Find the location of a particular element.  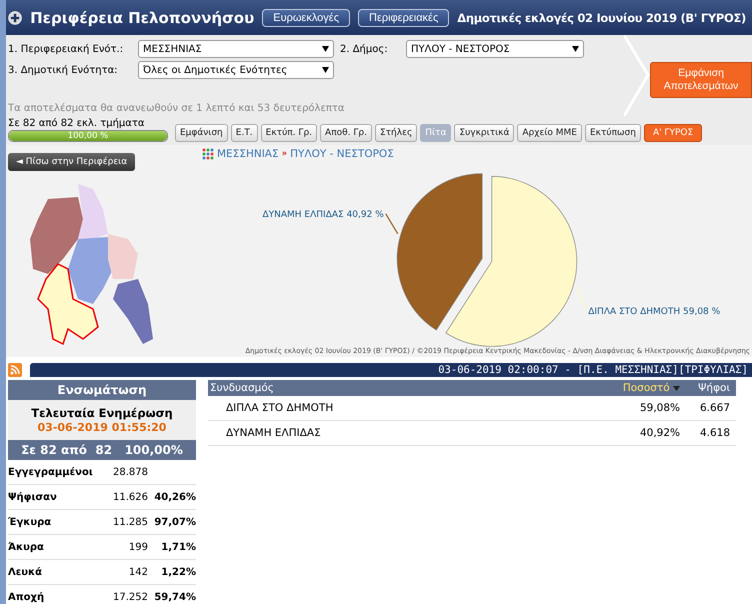

progress-bar: 100,00 % is located at coordinates (88, 136).